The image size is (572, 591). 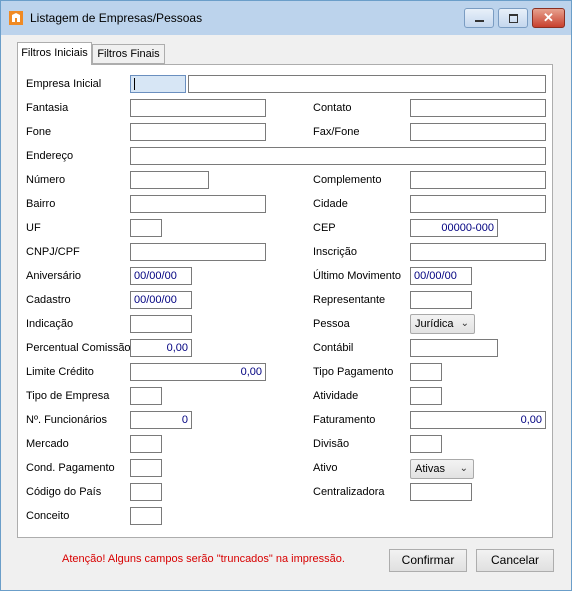 I want to click on label-indicacao: Indicação, so click(x=50, y=324).